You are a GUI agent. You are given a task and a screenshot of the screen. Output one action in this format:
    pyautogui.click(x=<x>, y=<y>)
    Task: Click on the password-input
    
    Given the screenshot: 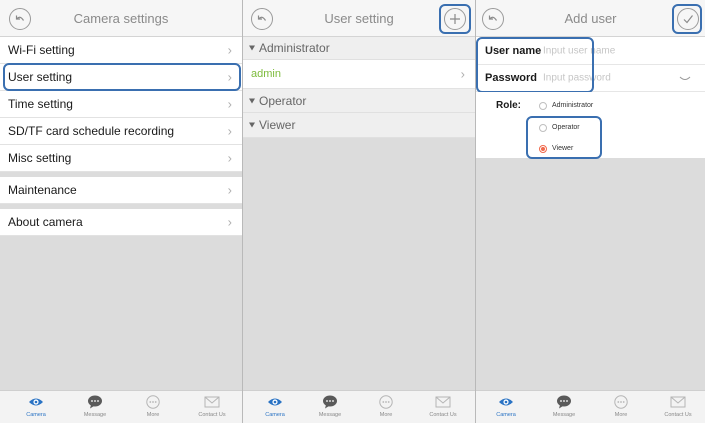 What is the action you would take?
    pyautogui.click(x=598, y=78)
    